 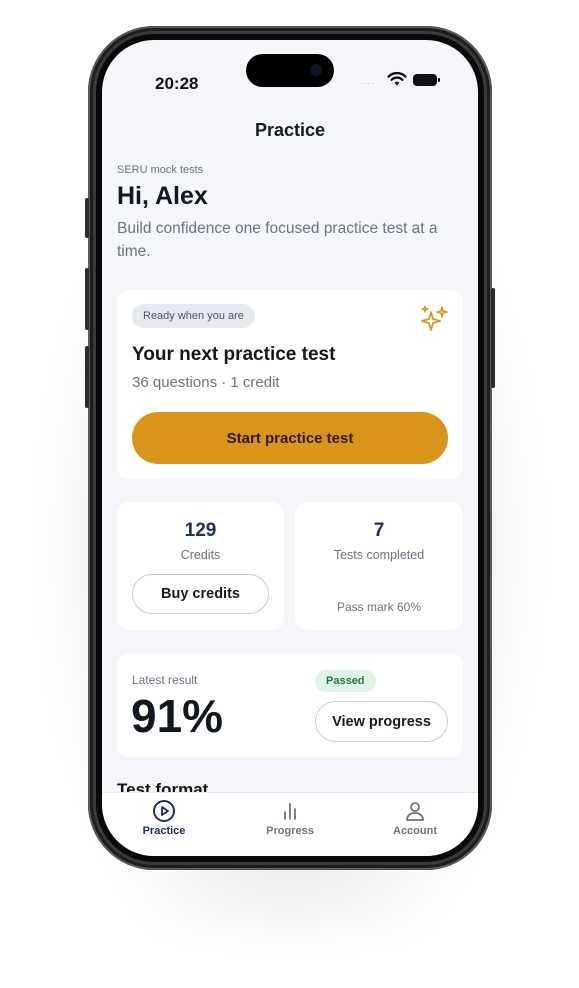 What do you see at coordinates (379, 555) in the screenshot?
I see `tests-completed-label: Tests completed` at bounding box center [379, 555].